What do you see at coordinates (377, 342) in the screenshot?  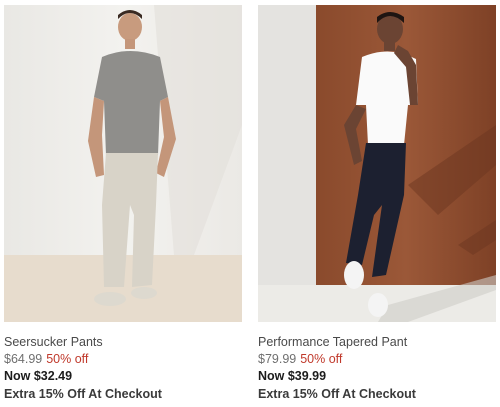 I see `product-name: Performance Tapered Pant` at bounding box center [377, 342].